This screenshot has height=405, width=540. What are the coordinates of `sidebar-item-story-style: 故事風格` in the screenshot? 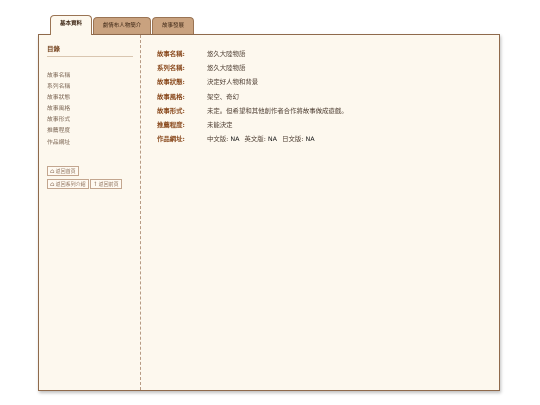 It's located at (58, 109).